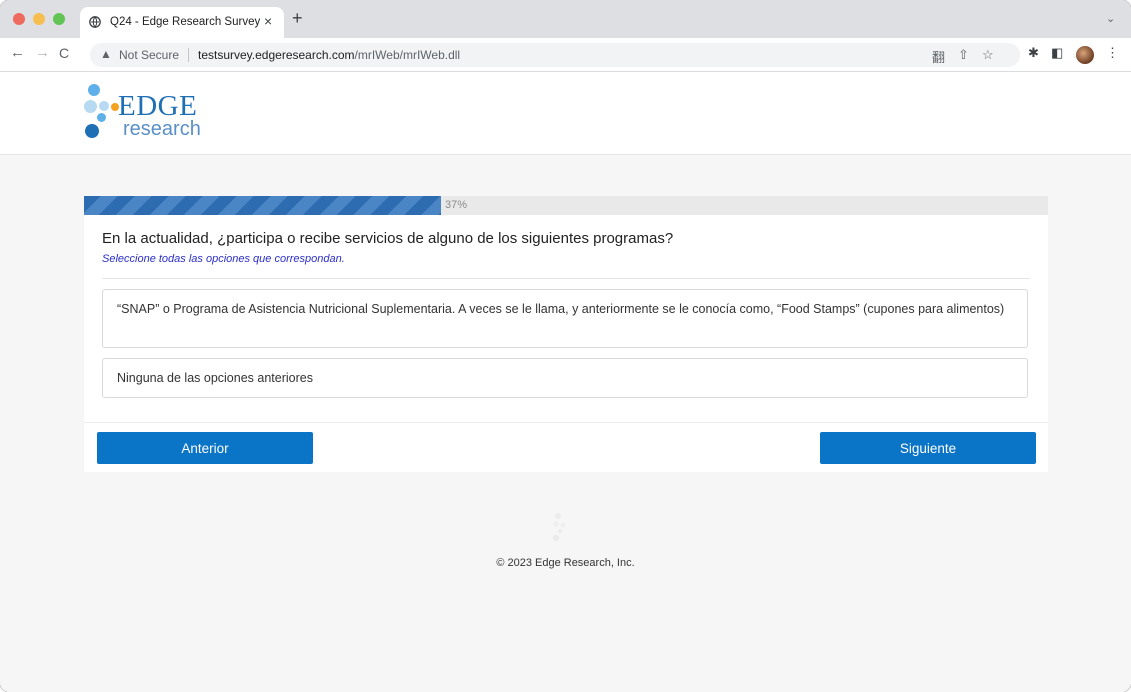 The image size is (1131, 692). What do you see at coordinates (162, 129) in the screenshot?
I see `logo-subtitle: research` at bounding box center [162, 129].